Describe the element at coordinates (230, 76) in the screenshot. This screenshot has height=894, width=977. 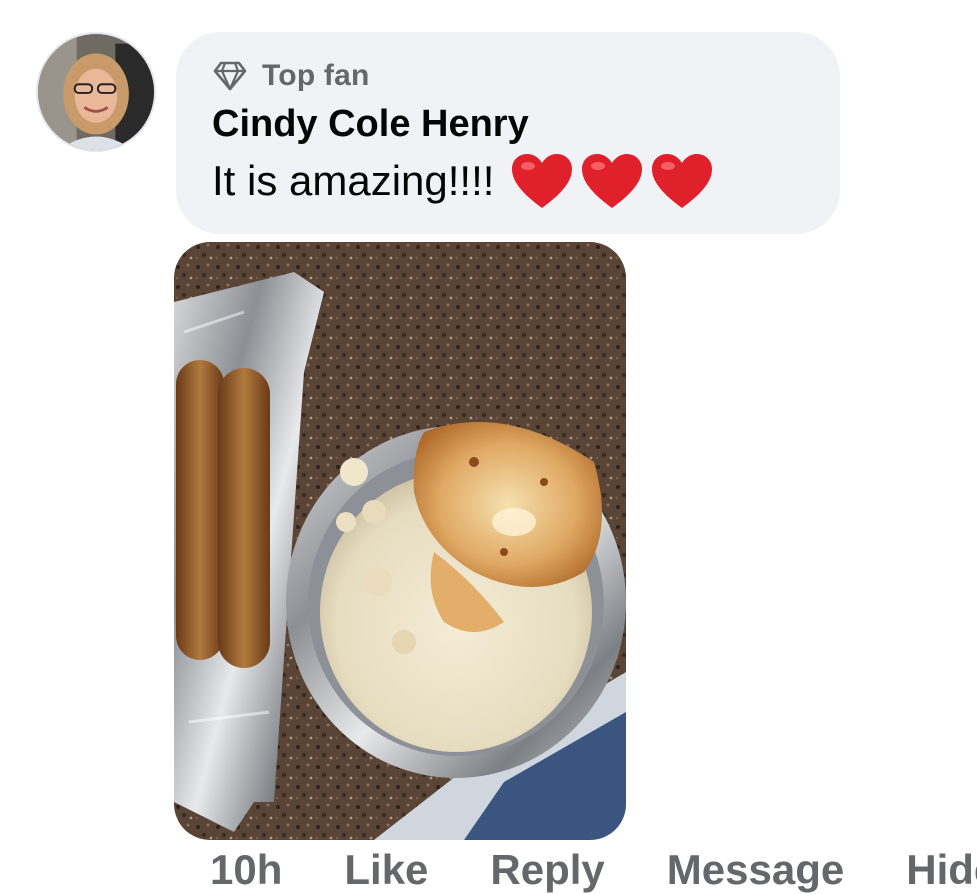
I see `diamond-icon` at that location.